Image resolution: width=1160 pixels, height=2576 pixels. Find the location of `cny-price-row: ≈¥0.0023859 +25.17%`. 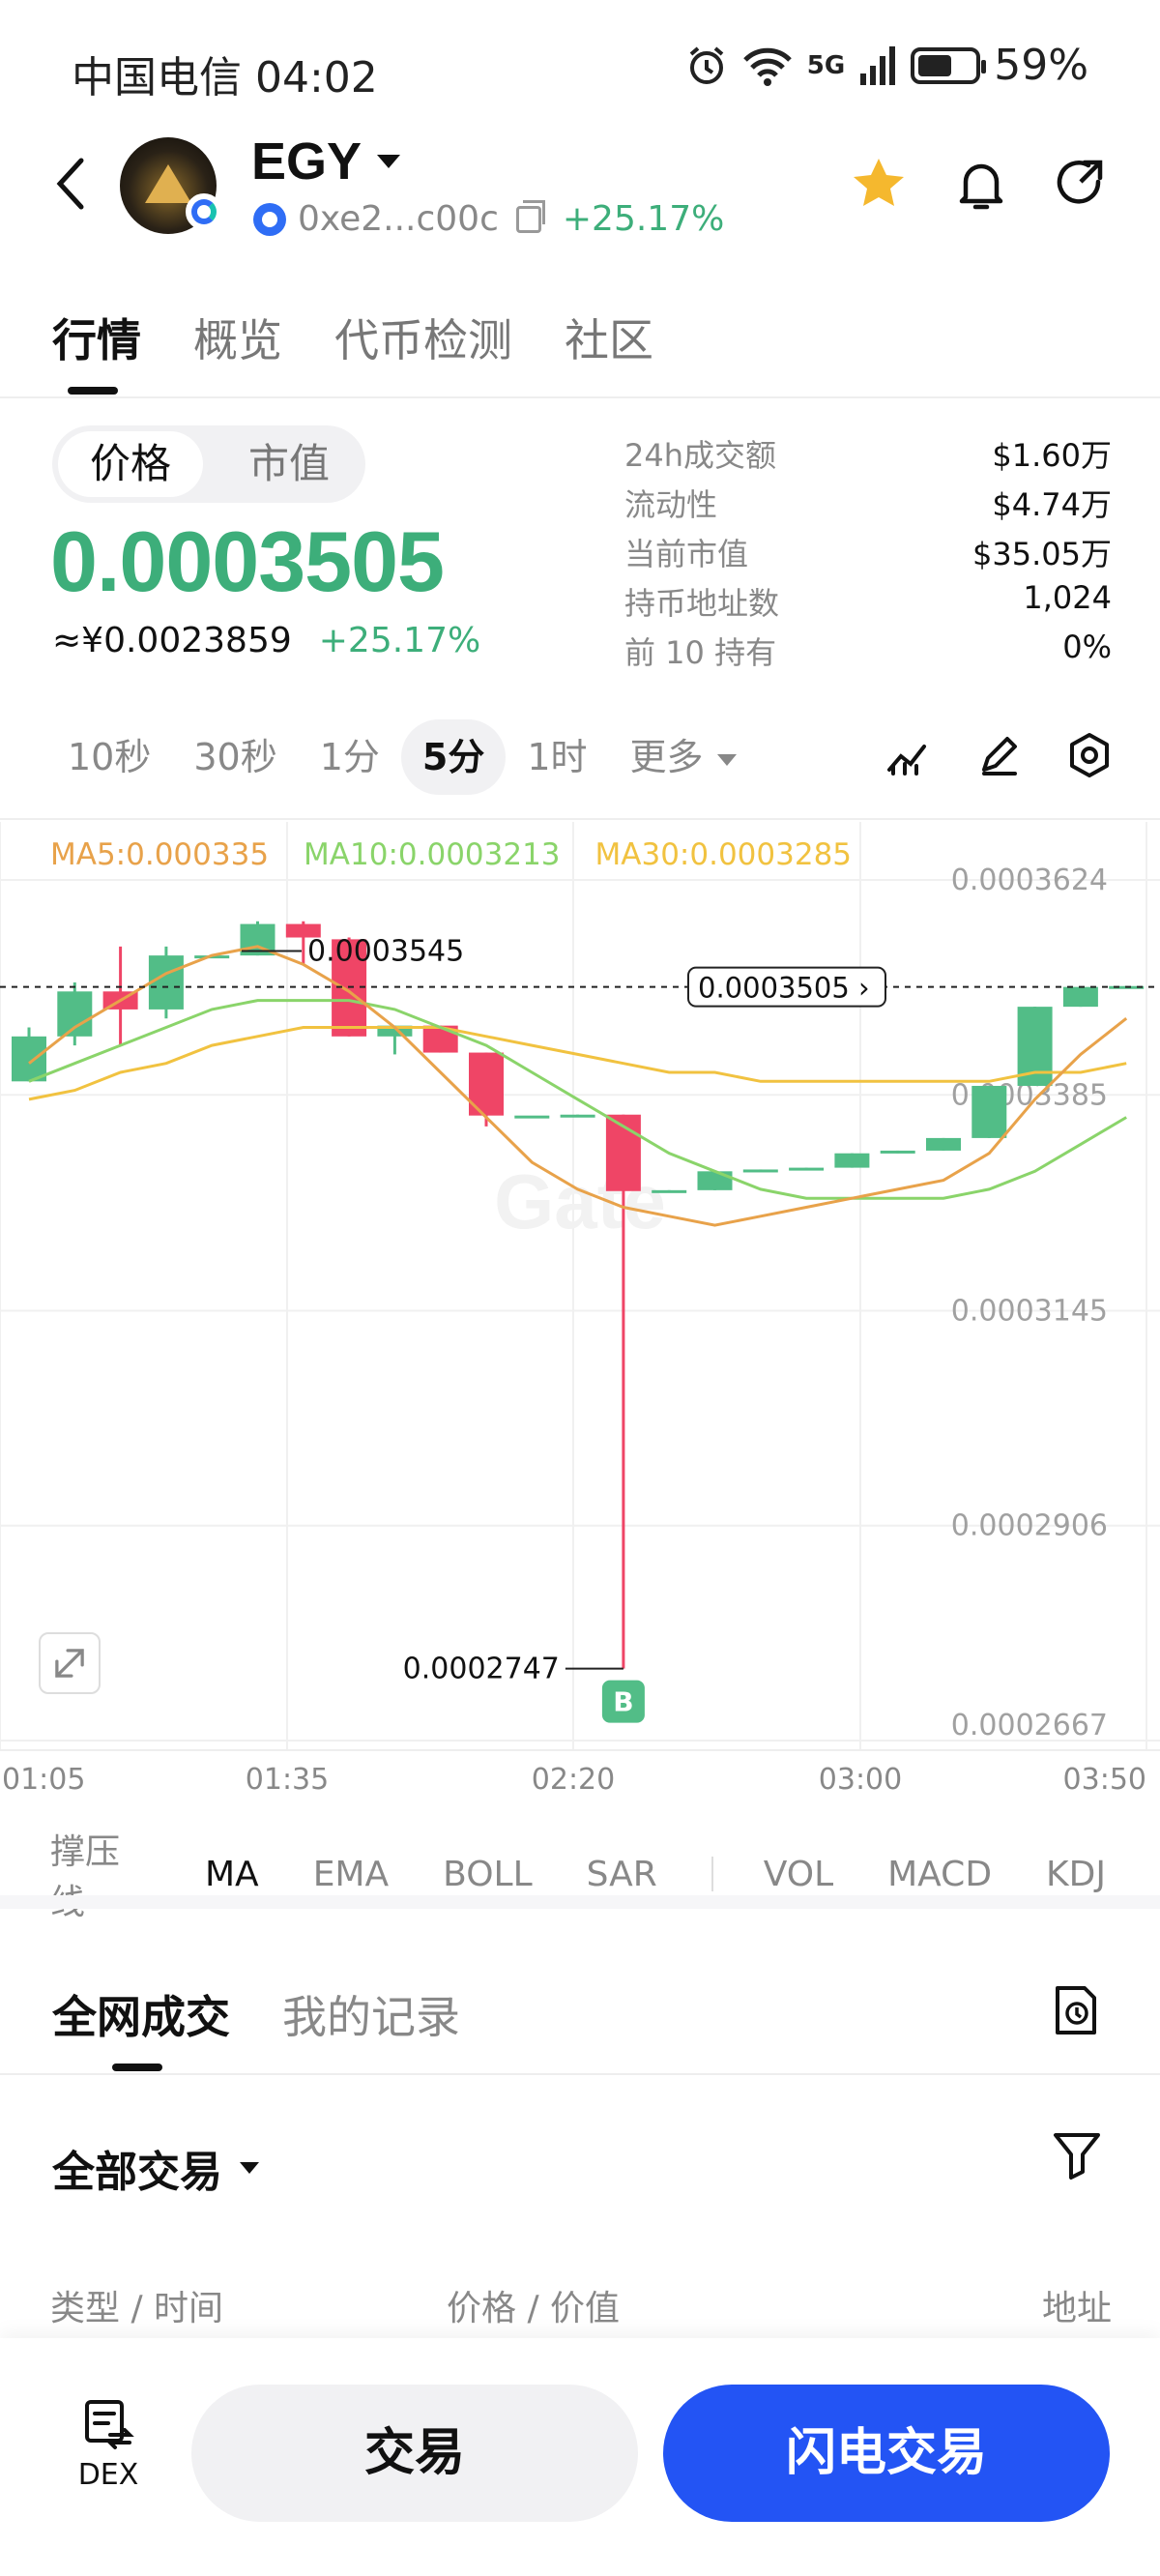

cny-price-row: ≈¥0.0023859 +25.17% is located at coordinates (266, 640).